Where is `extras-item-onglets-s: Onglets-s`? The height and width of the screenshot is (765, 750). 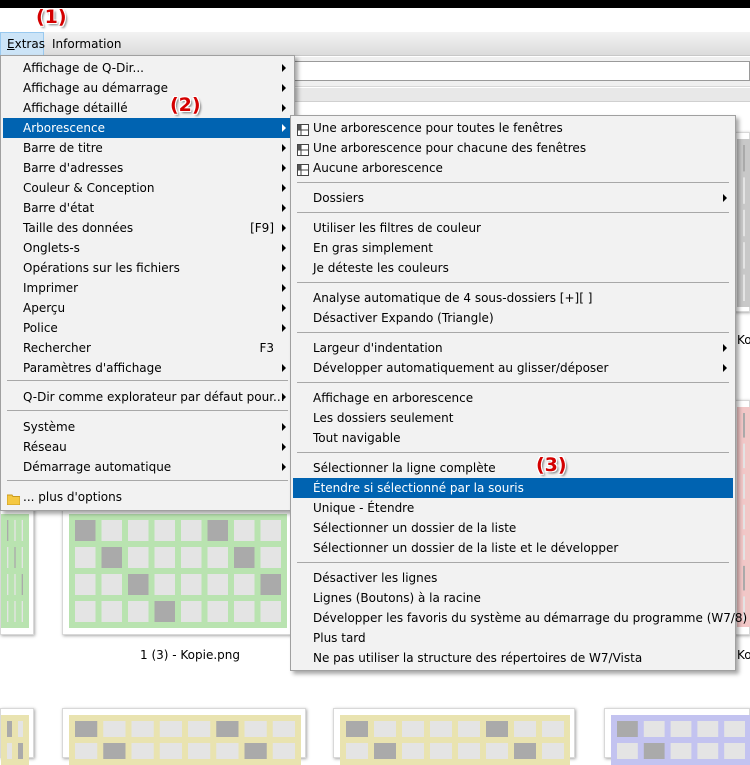
extras-item-onglets-s: Onglets-s is located at coordinates (147, 248).